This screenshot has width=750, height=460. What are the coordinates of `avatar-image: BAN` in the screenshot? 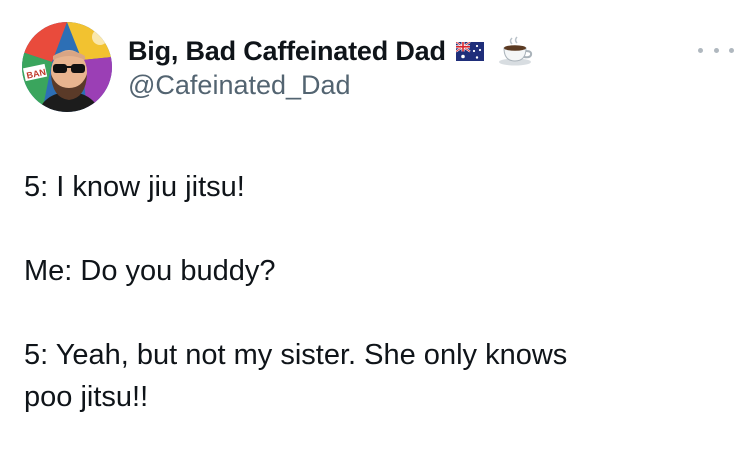 It's located at (67, 67).